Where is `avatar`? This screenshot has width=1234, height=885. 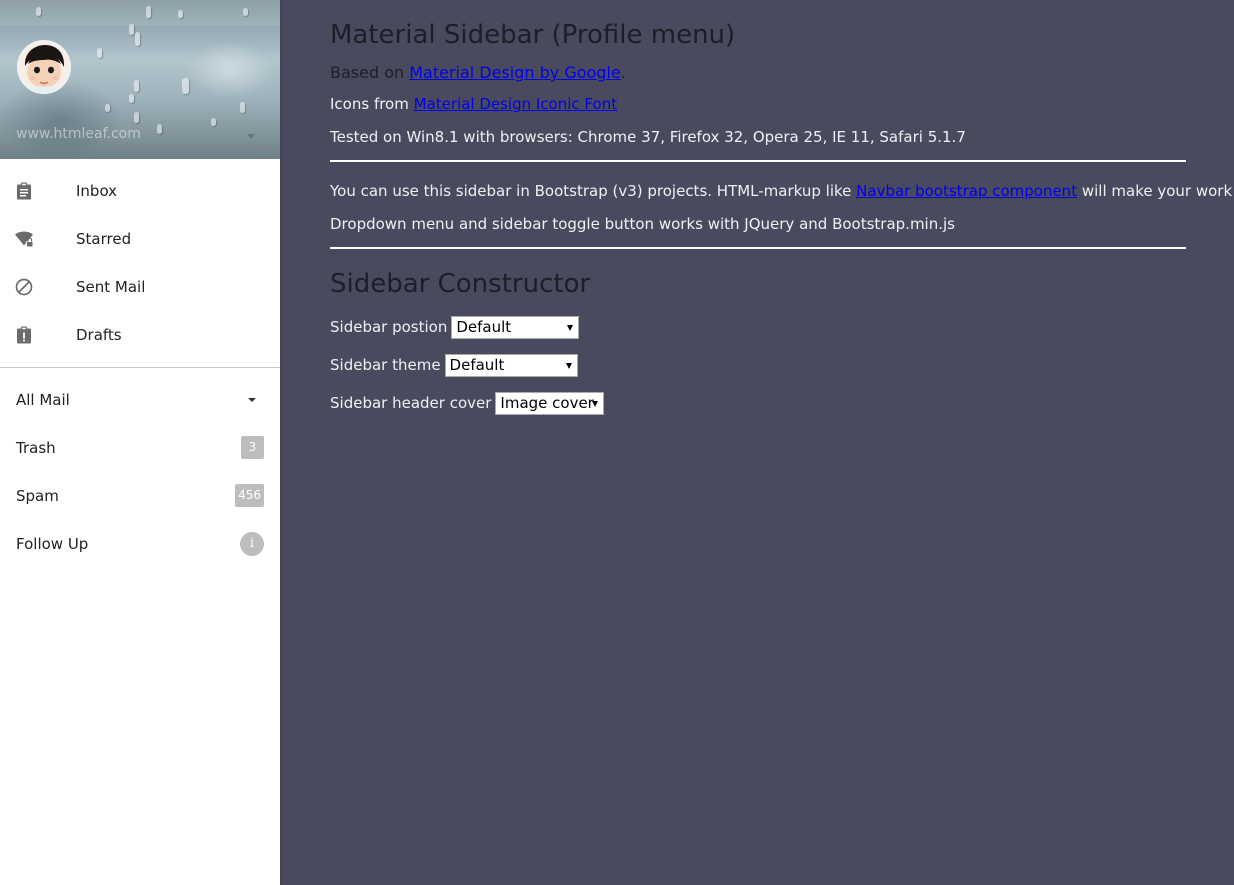 avatar is located at coordinates (44, 67).